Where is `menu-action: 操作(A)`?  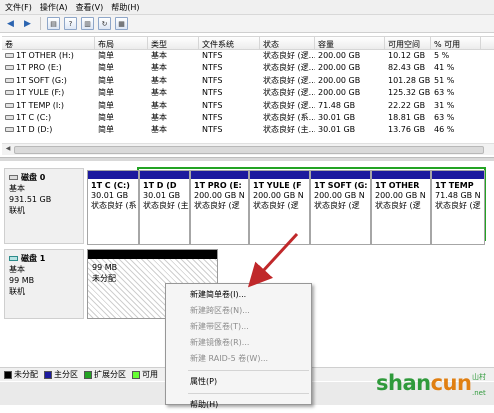 menu-action: 操作(A) is located at coordinates (54, 7).